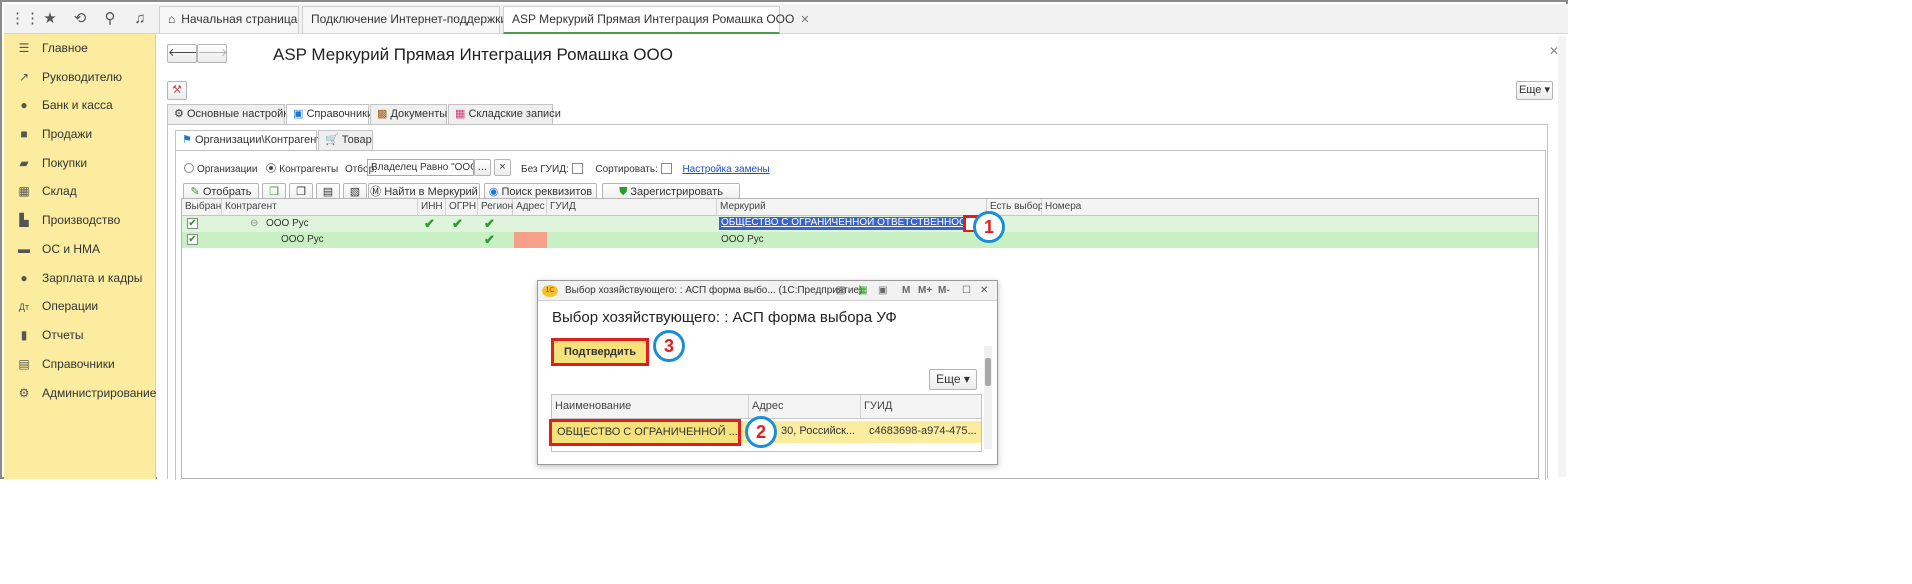  I want to click on tab-warehouse-records: ▦ Складские записи, so click(504, 114).